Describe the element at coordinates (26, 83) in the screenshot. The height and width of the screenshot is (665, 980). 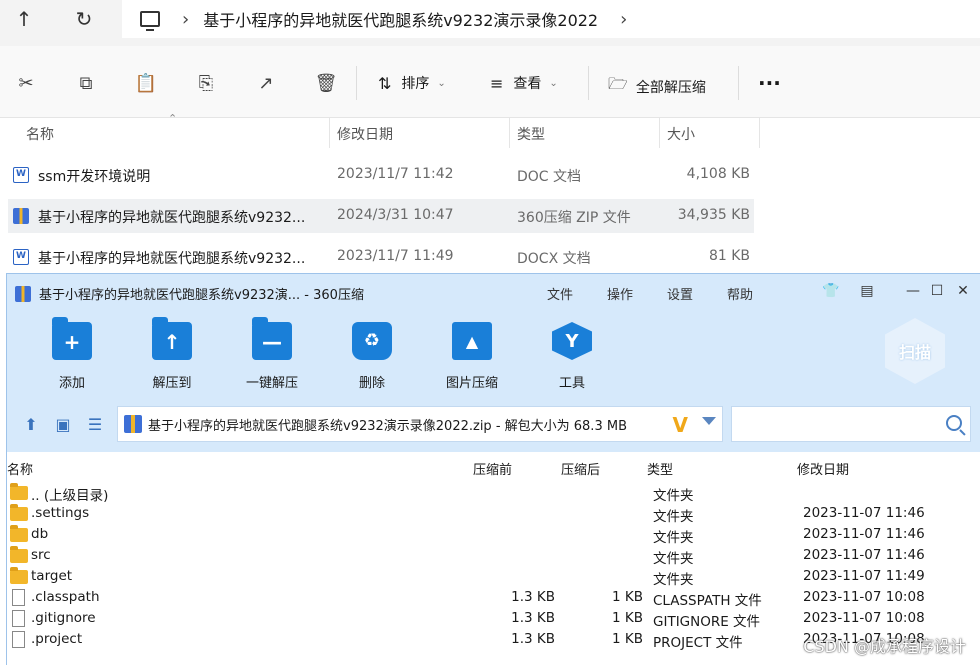
I see `cut-icon: ✂` at that location.